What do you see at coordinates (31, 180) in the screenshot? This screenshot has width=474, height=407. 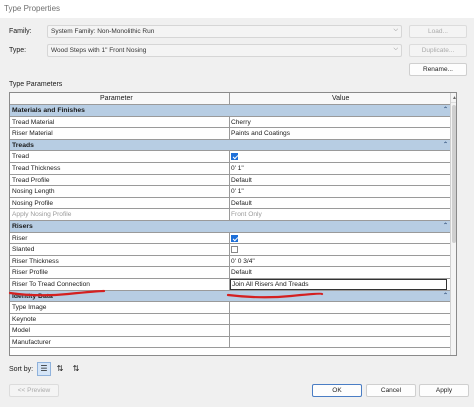 I see `param-name: Tread Profile` at bounding box center [31, 180].